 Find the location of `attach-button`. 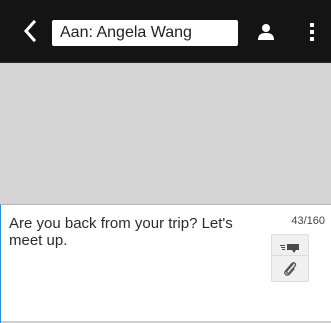

attach-button is located at coordinates (290, 268).